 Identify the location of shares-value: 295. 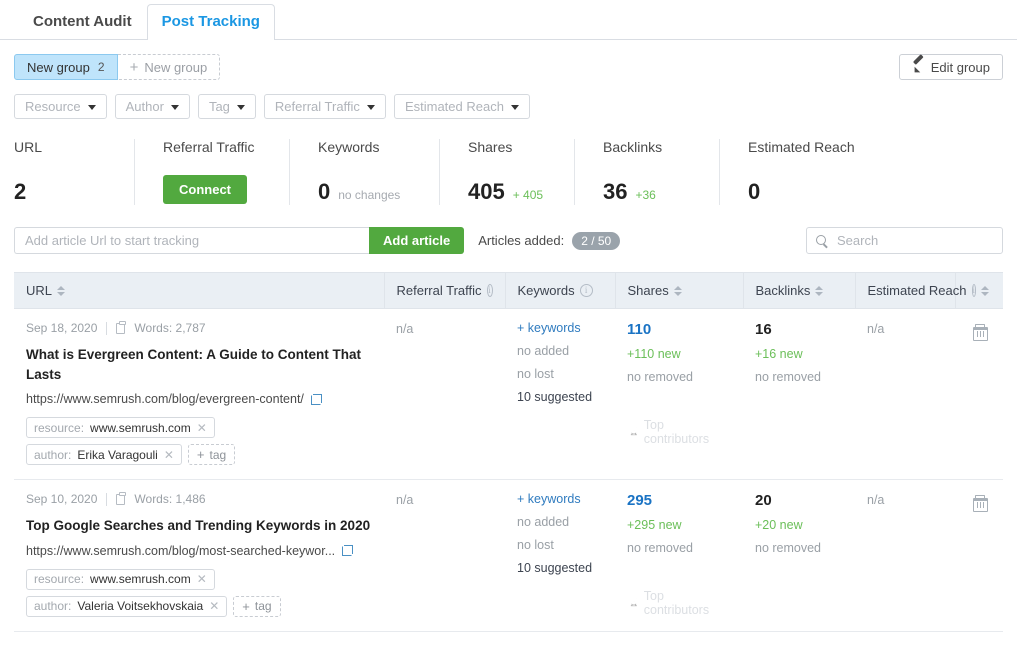
(679, 500).